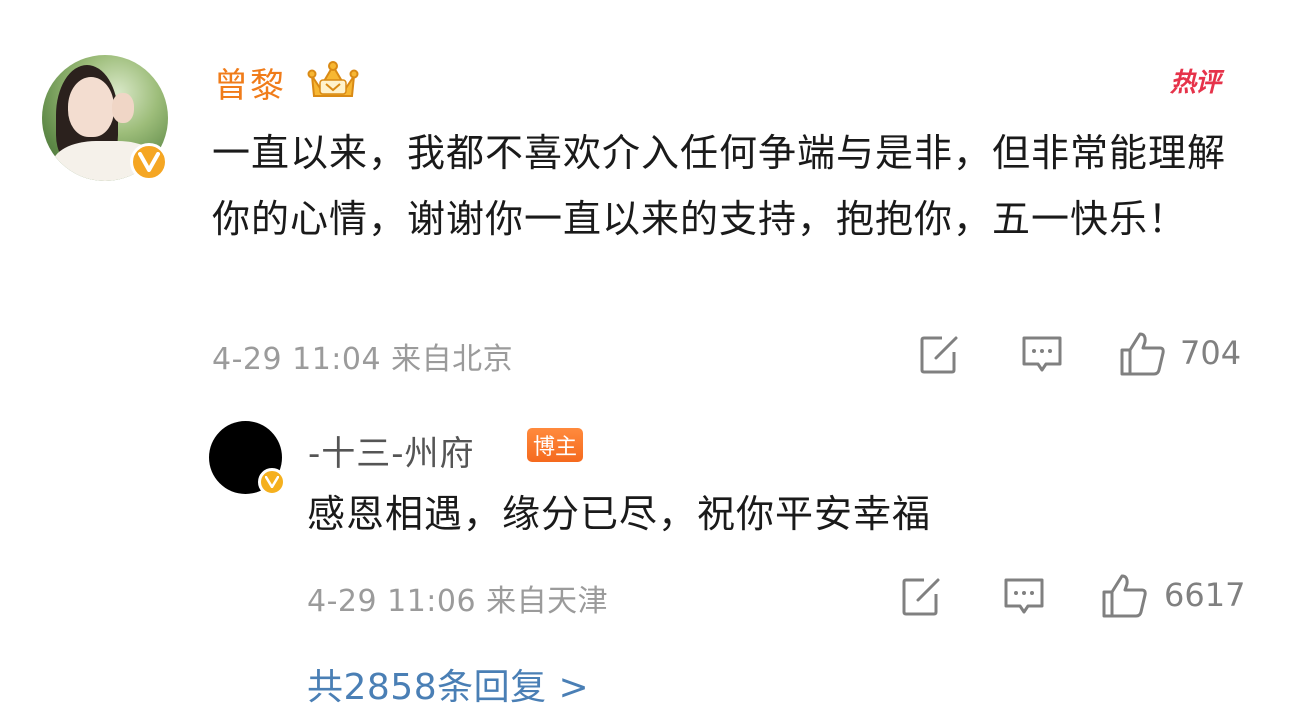 The image size is (1290, 710). I want to click on view-more-replies-link: 共2858条回复 >, so click(448, 684).